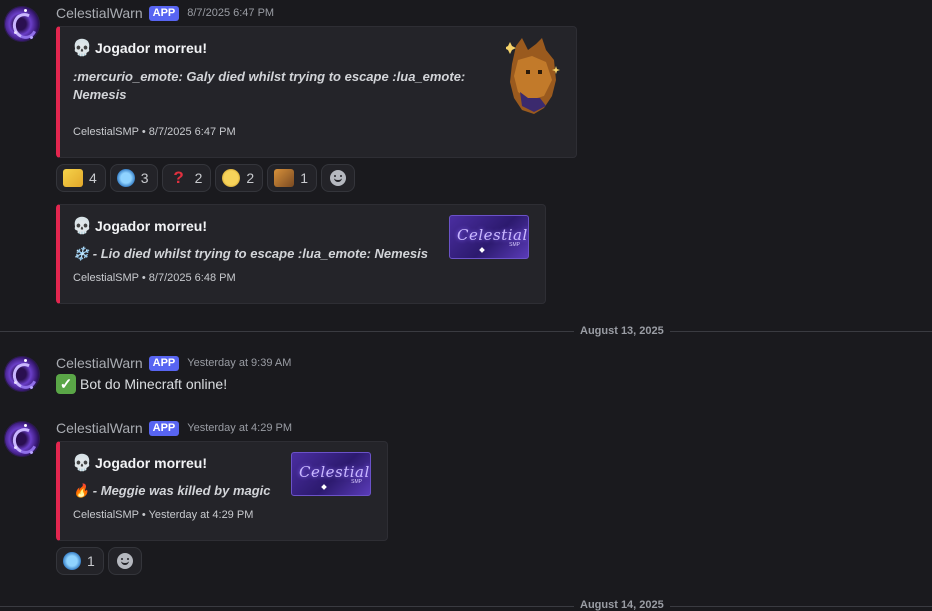  What do you see at coordinates (66, 384) in the screenshot?
I see `check-mark-icon: ✓` at bounding box center [66, 384].